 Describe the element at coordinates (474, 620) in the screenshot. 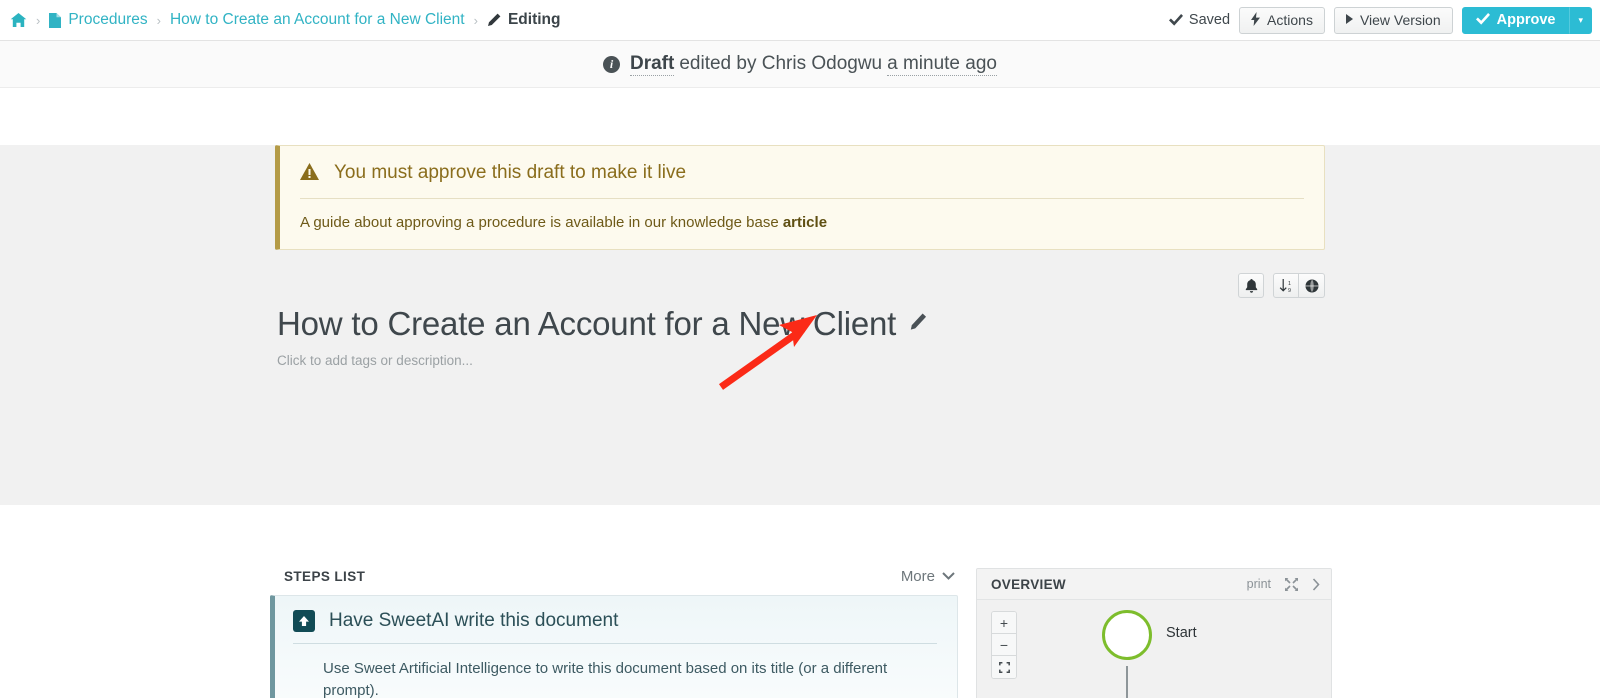

I see `step-title: Have SweetAI write this document` at that location.